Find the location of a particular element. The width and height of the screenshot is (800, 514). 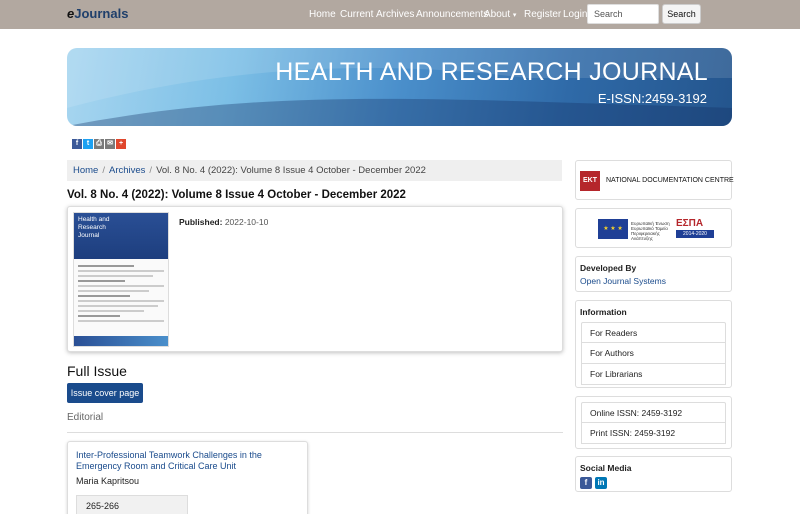

ekt-name: NATIONAL DOCUMENTATION CENTRE is located at coordinates (670, 180).